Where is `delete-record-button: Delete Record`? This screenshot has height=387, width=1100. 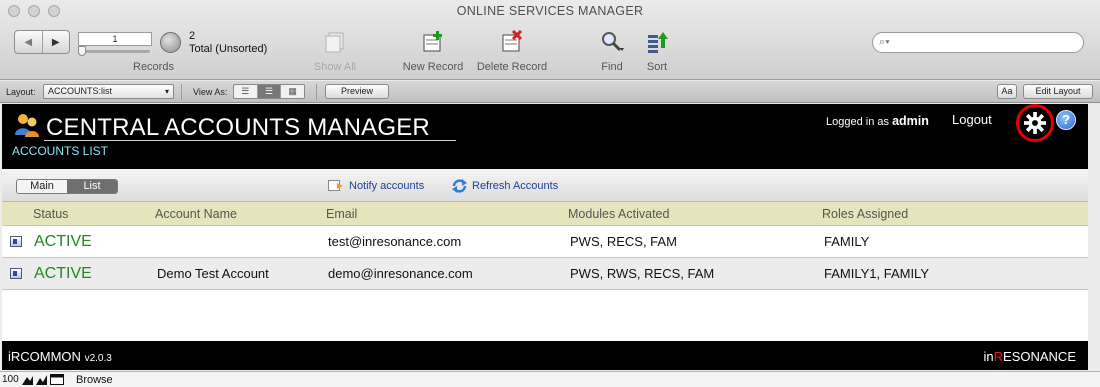 delete-record-button: Delete Record is located at coordinates (512, 53).